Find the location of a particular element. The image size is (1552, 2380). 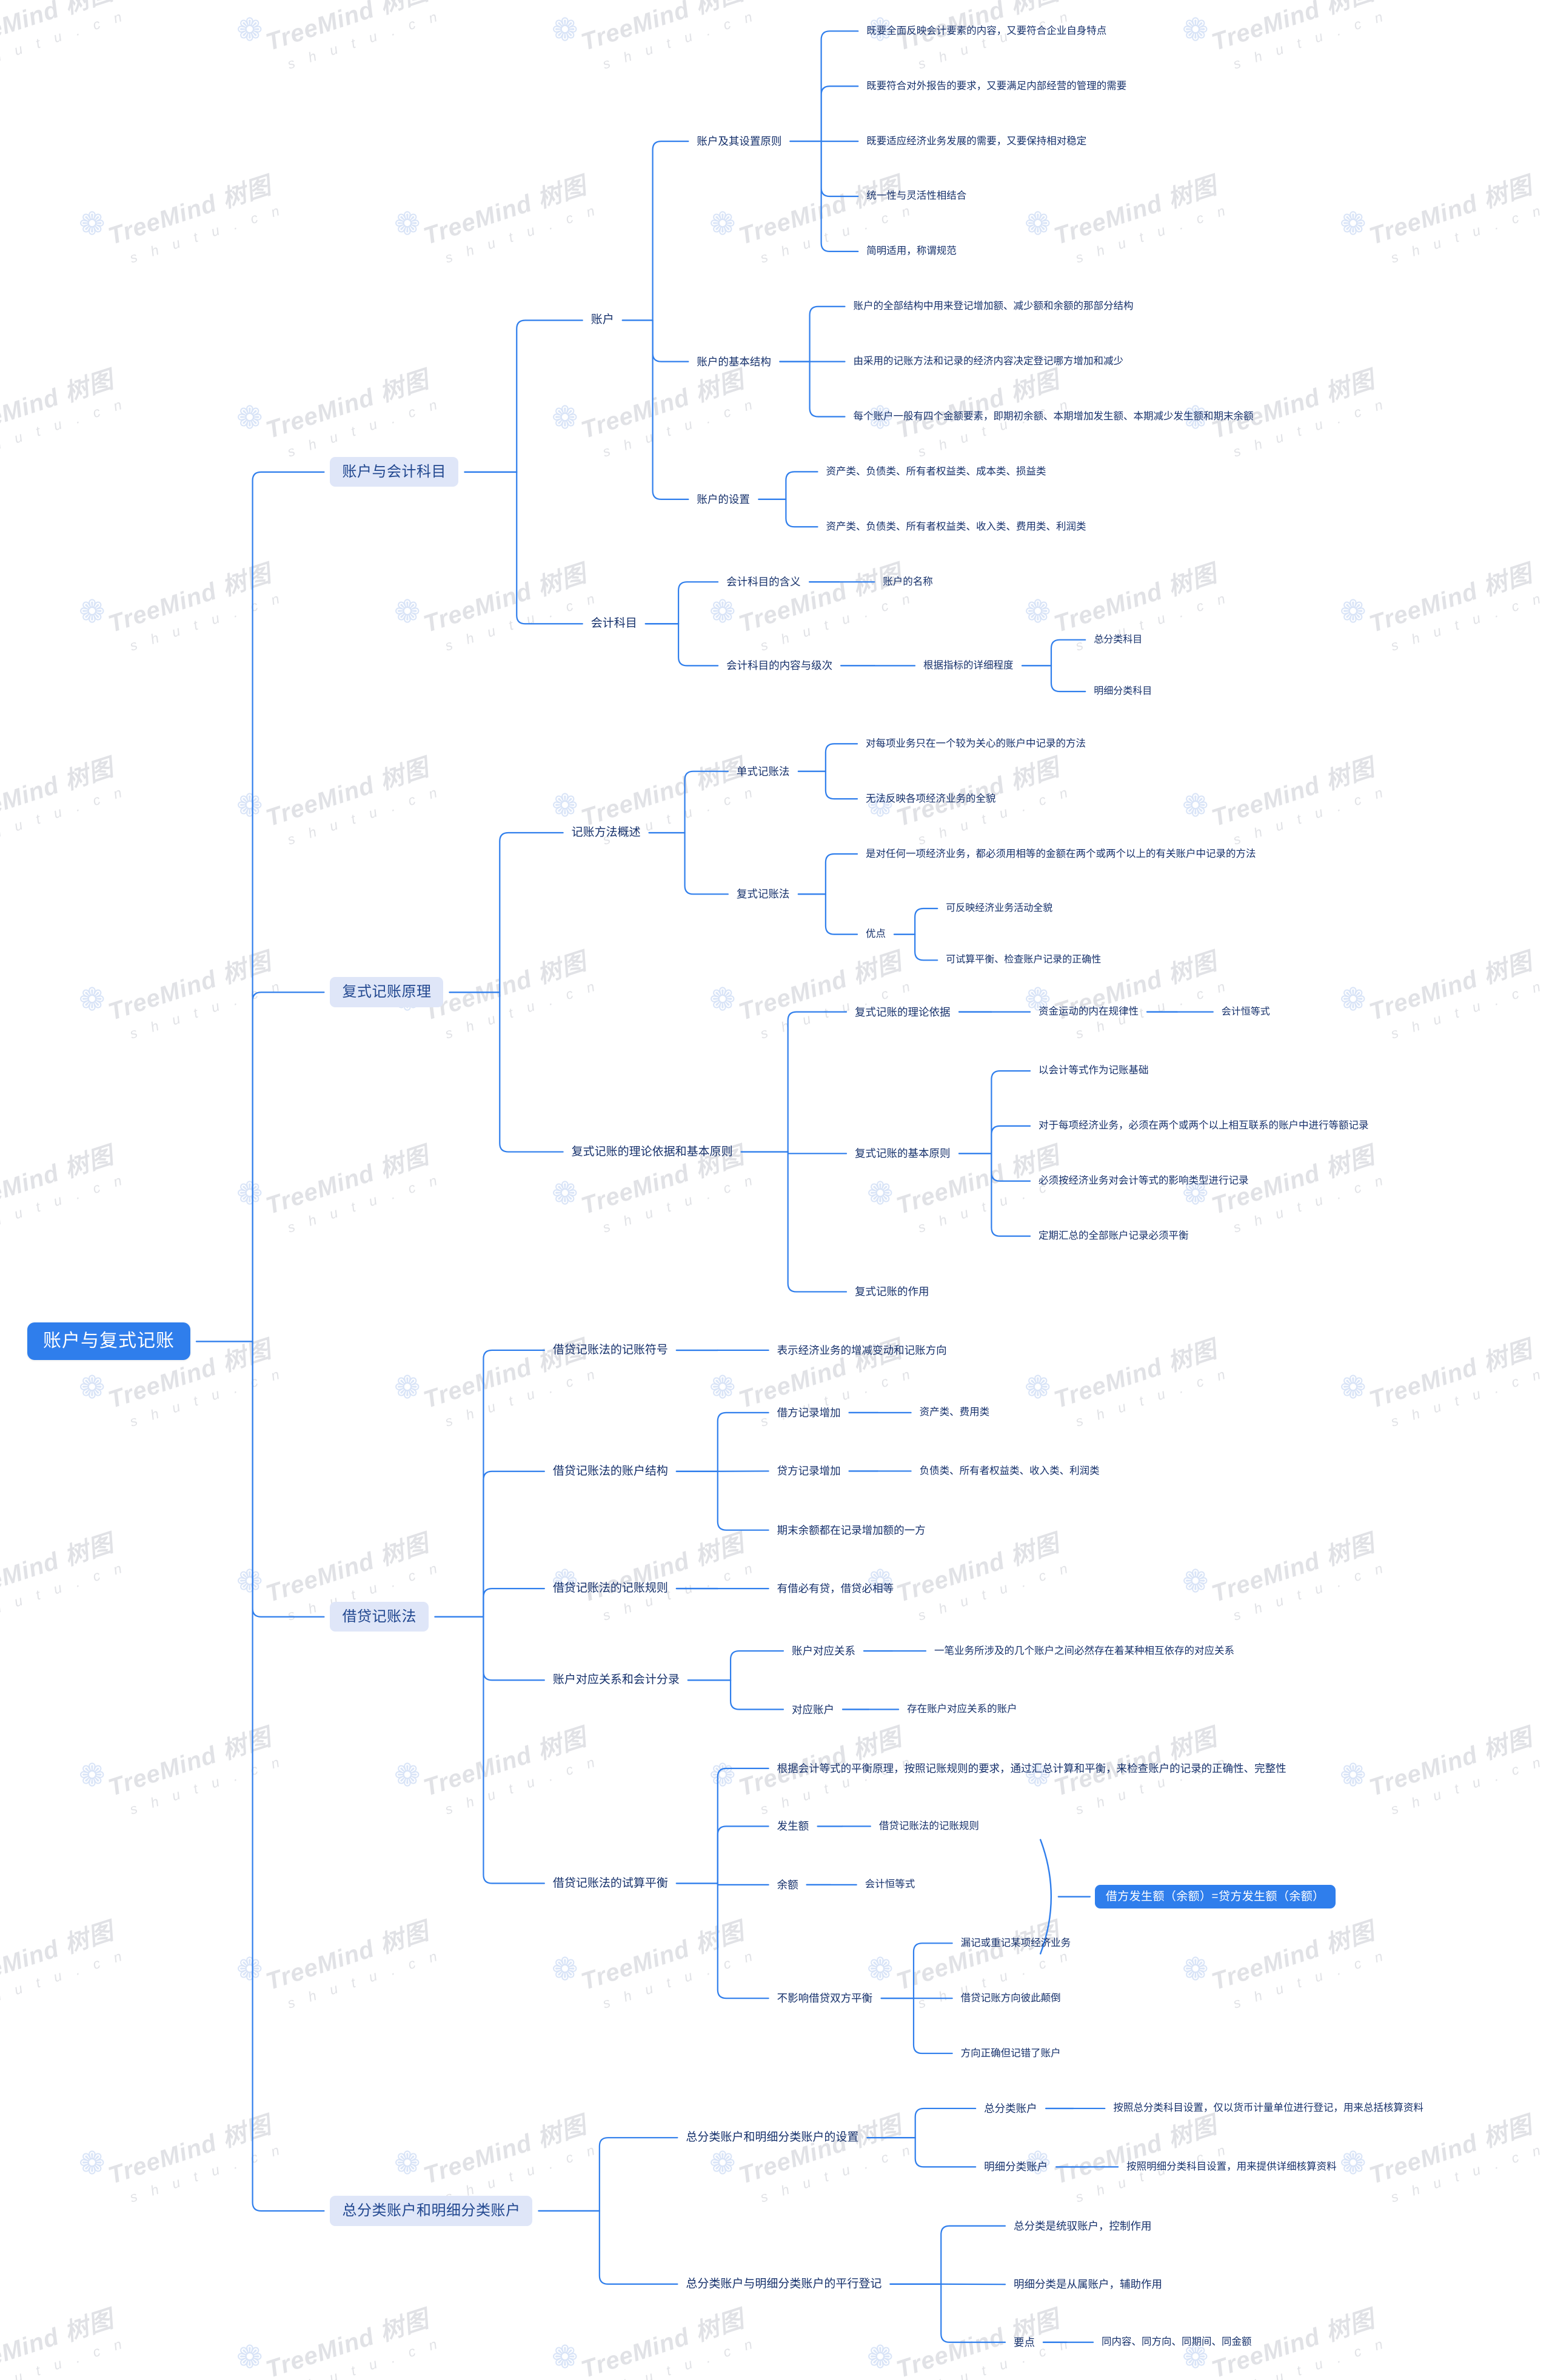

node-d3-0-1-1-0: 复式记账的理论依据 is located at coordinates (902, 1012).